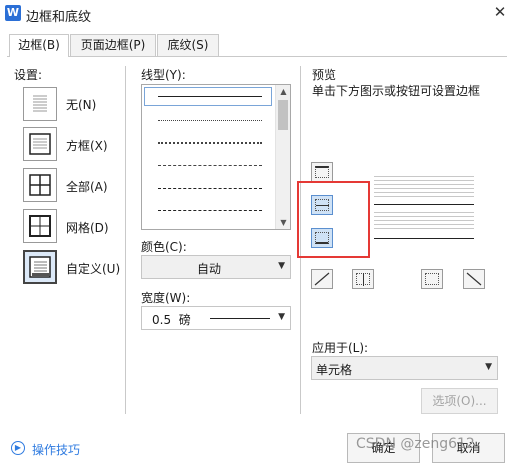 The image size is (514, 464). What do you see at coordinates (333, 219) in the screenshot?
I see `highlight-box` at bounding box center [333, 219].